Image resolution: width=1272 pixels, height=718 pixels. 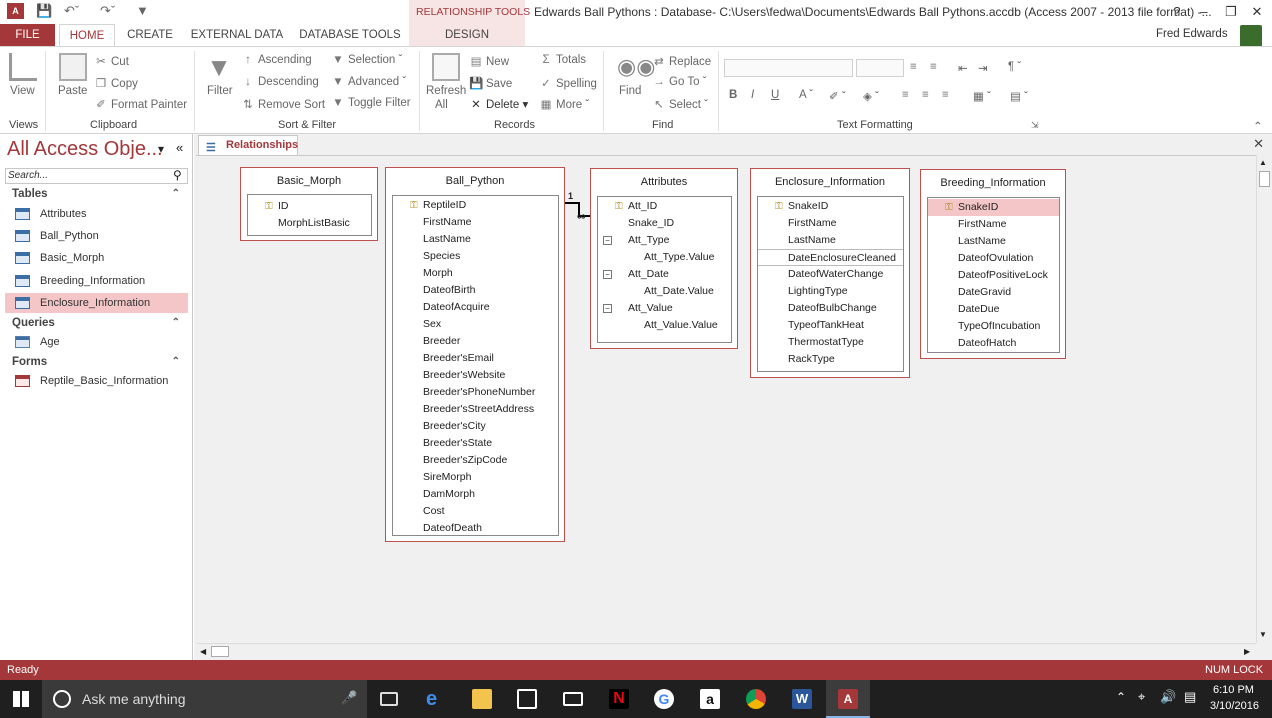 What do you see at coordinates (490, 83) in the screenshot?
I see `save-record-button: 💾 Save` at bounding box center [490, 83].